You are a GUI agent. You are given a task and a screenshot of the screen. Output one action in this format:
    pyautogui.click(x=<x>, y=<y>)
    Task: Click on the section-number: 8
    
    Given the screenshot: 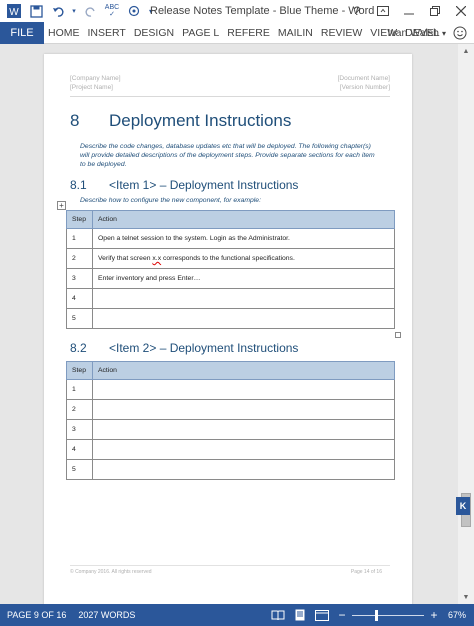 What is the action you would take?
    pyautogui.click(x=75, y=120)
    